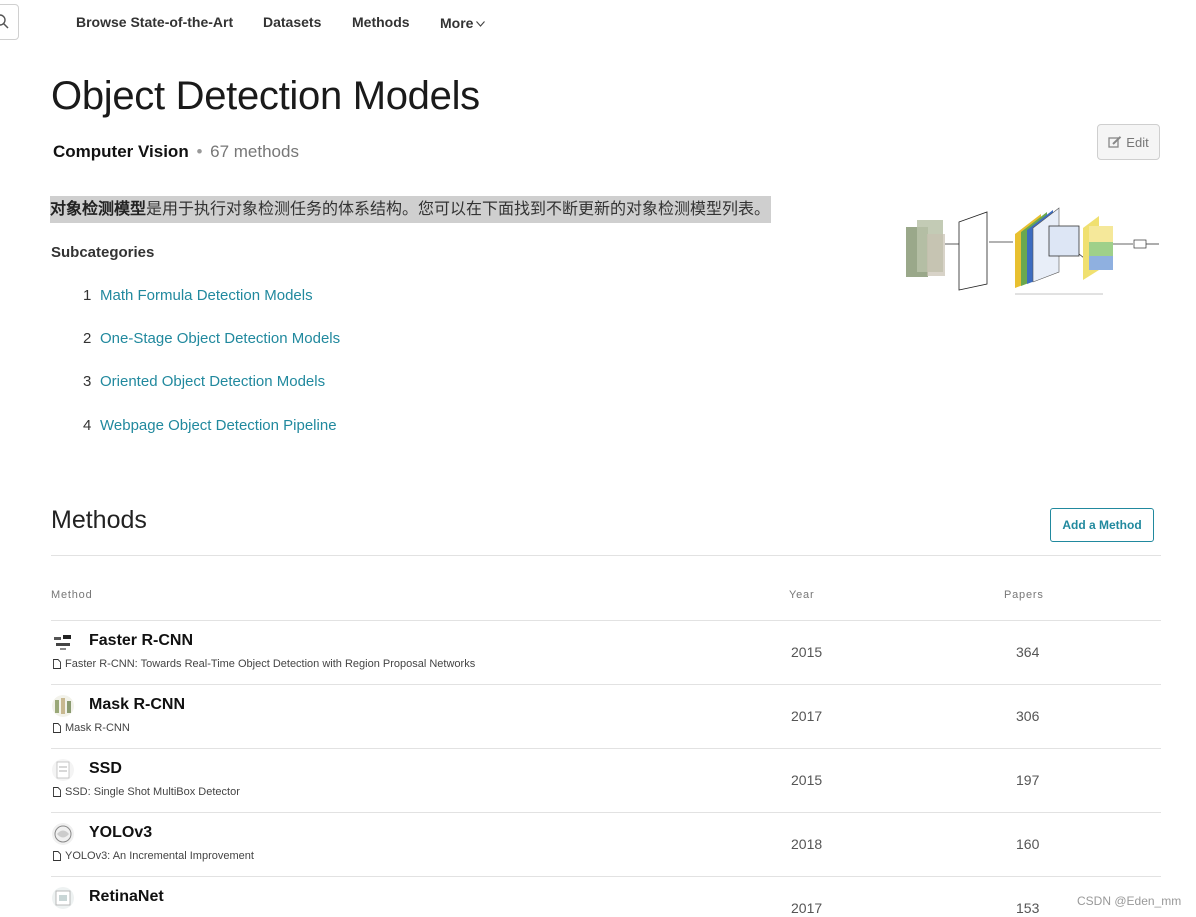  What do you see at coordinates (1102, 525) in the screenshot?
I see `add-method-button: Add a Method` at bounding box center [1102, 525].